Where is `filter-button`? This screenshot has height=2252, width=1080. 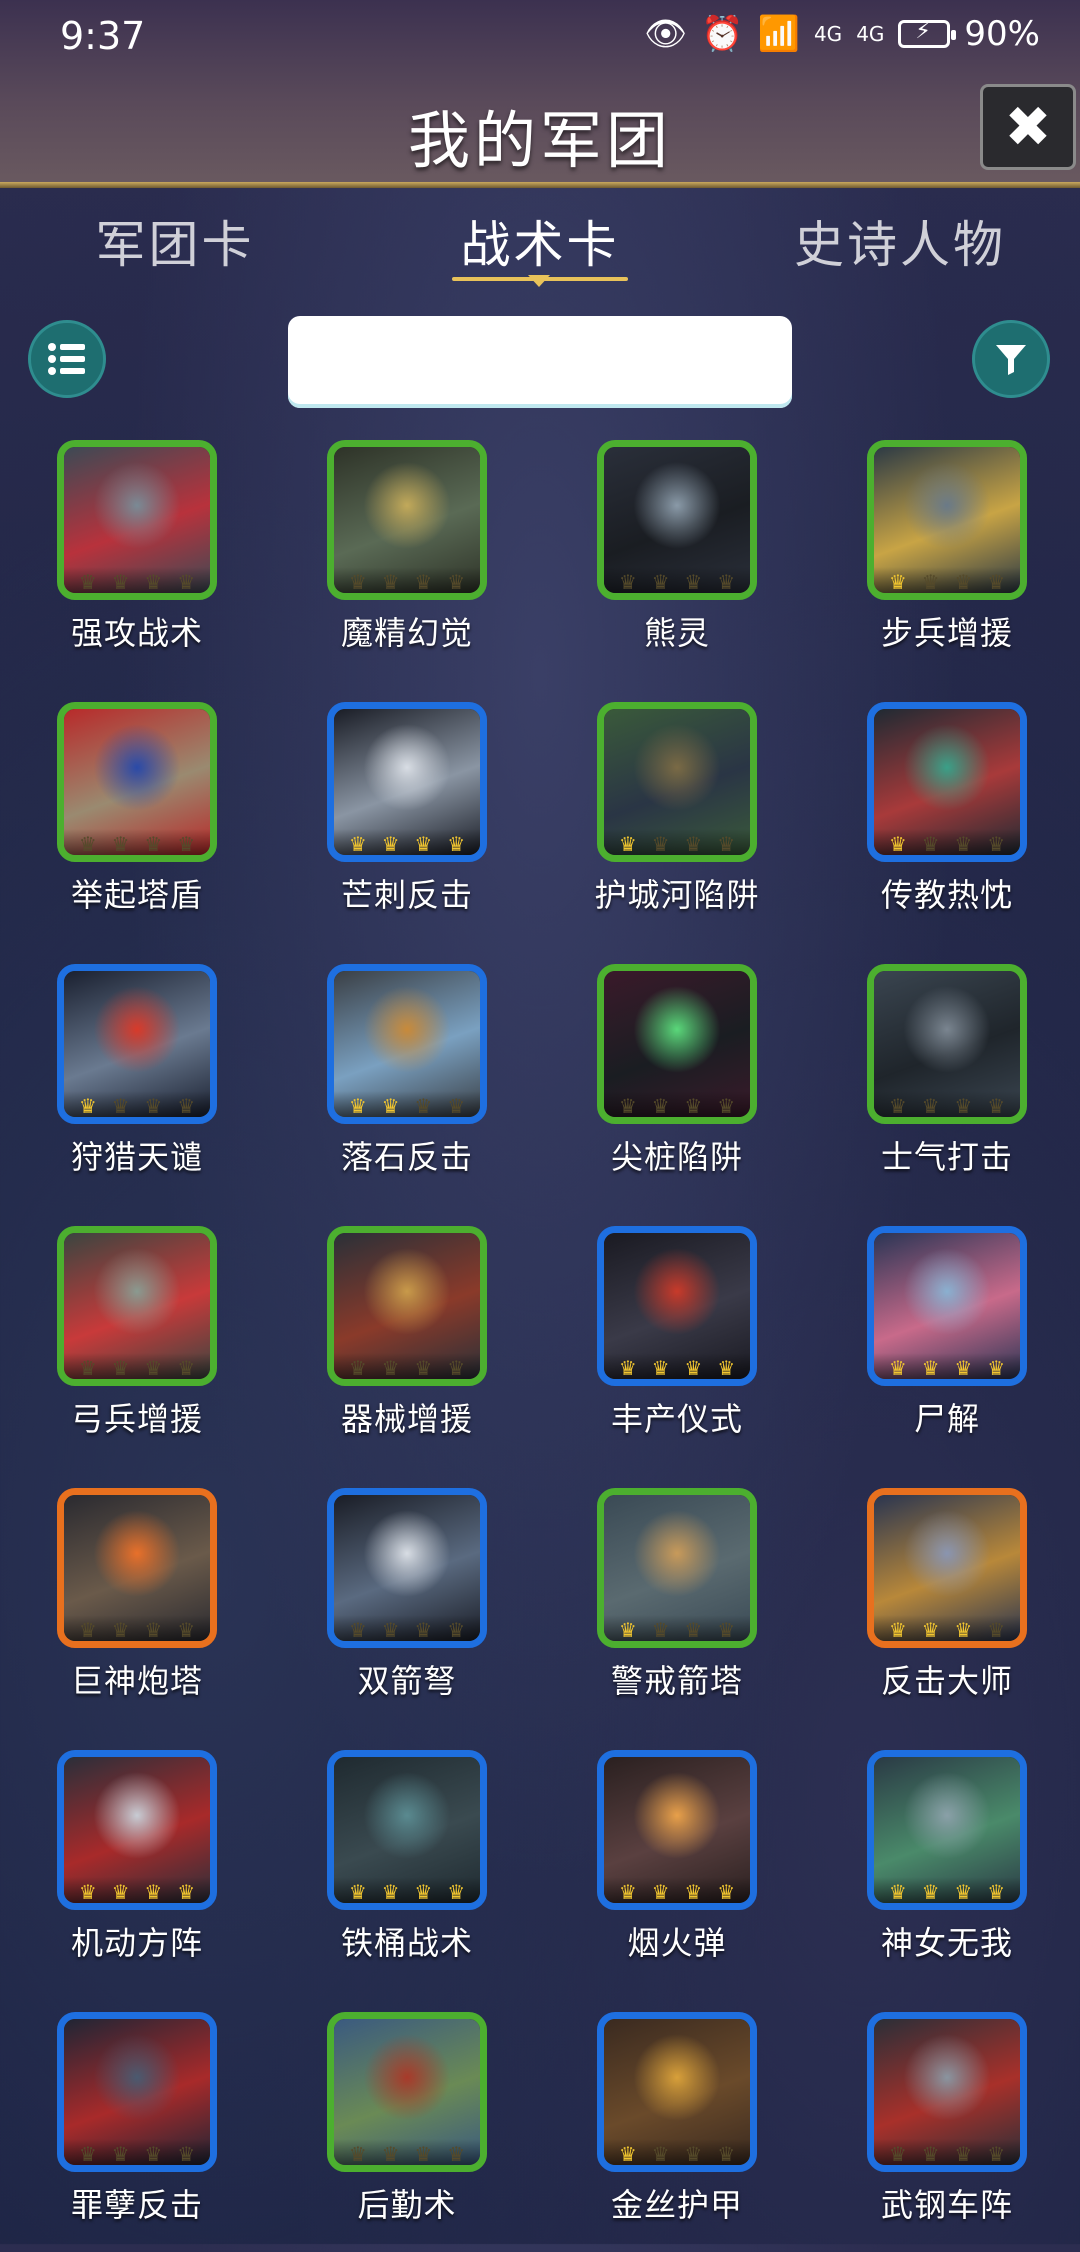 filter-button is located at coordinates (1011, 359).